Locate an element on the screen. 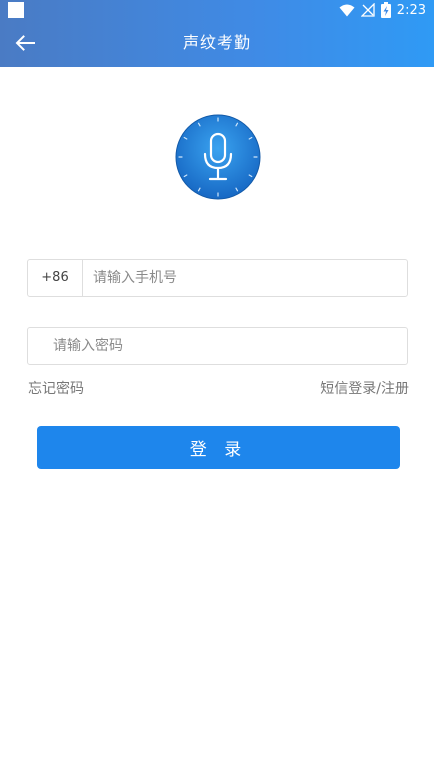 The height and width of the screenshot is (779, 434). page-title: 声纹考勤 is located at coordinates (216, 42).